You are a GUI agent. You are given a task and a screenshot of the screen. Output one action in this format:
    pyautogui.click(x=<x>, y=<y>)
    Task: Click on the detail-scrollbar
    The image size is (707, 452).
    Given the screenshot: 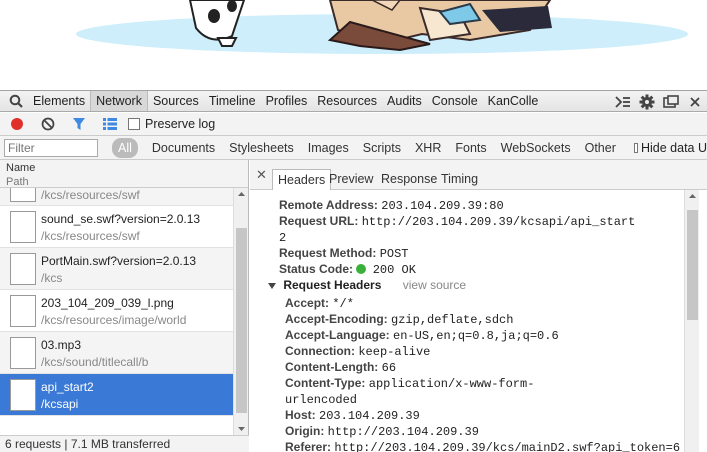 What is the action you would take?
    pyautogui.click(x=691, y=321)
    